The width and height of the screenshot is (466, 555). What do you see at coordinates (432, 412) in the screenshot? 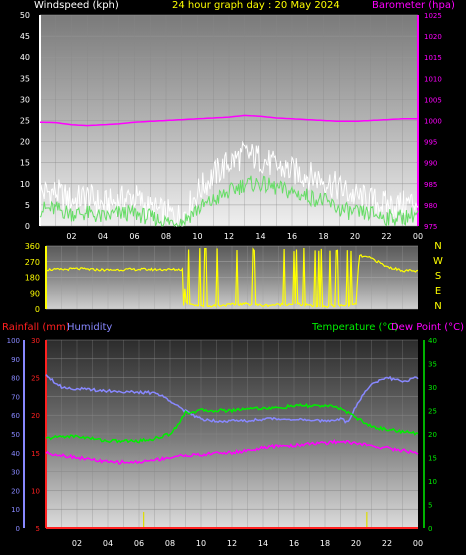
I see `temperature-y-tick-label: 25` at bounding box center [432, 412].